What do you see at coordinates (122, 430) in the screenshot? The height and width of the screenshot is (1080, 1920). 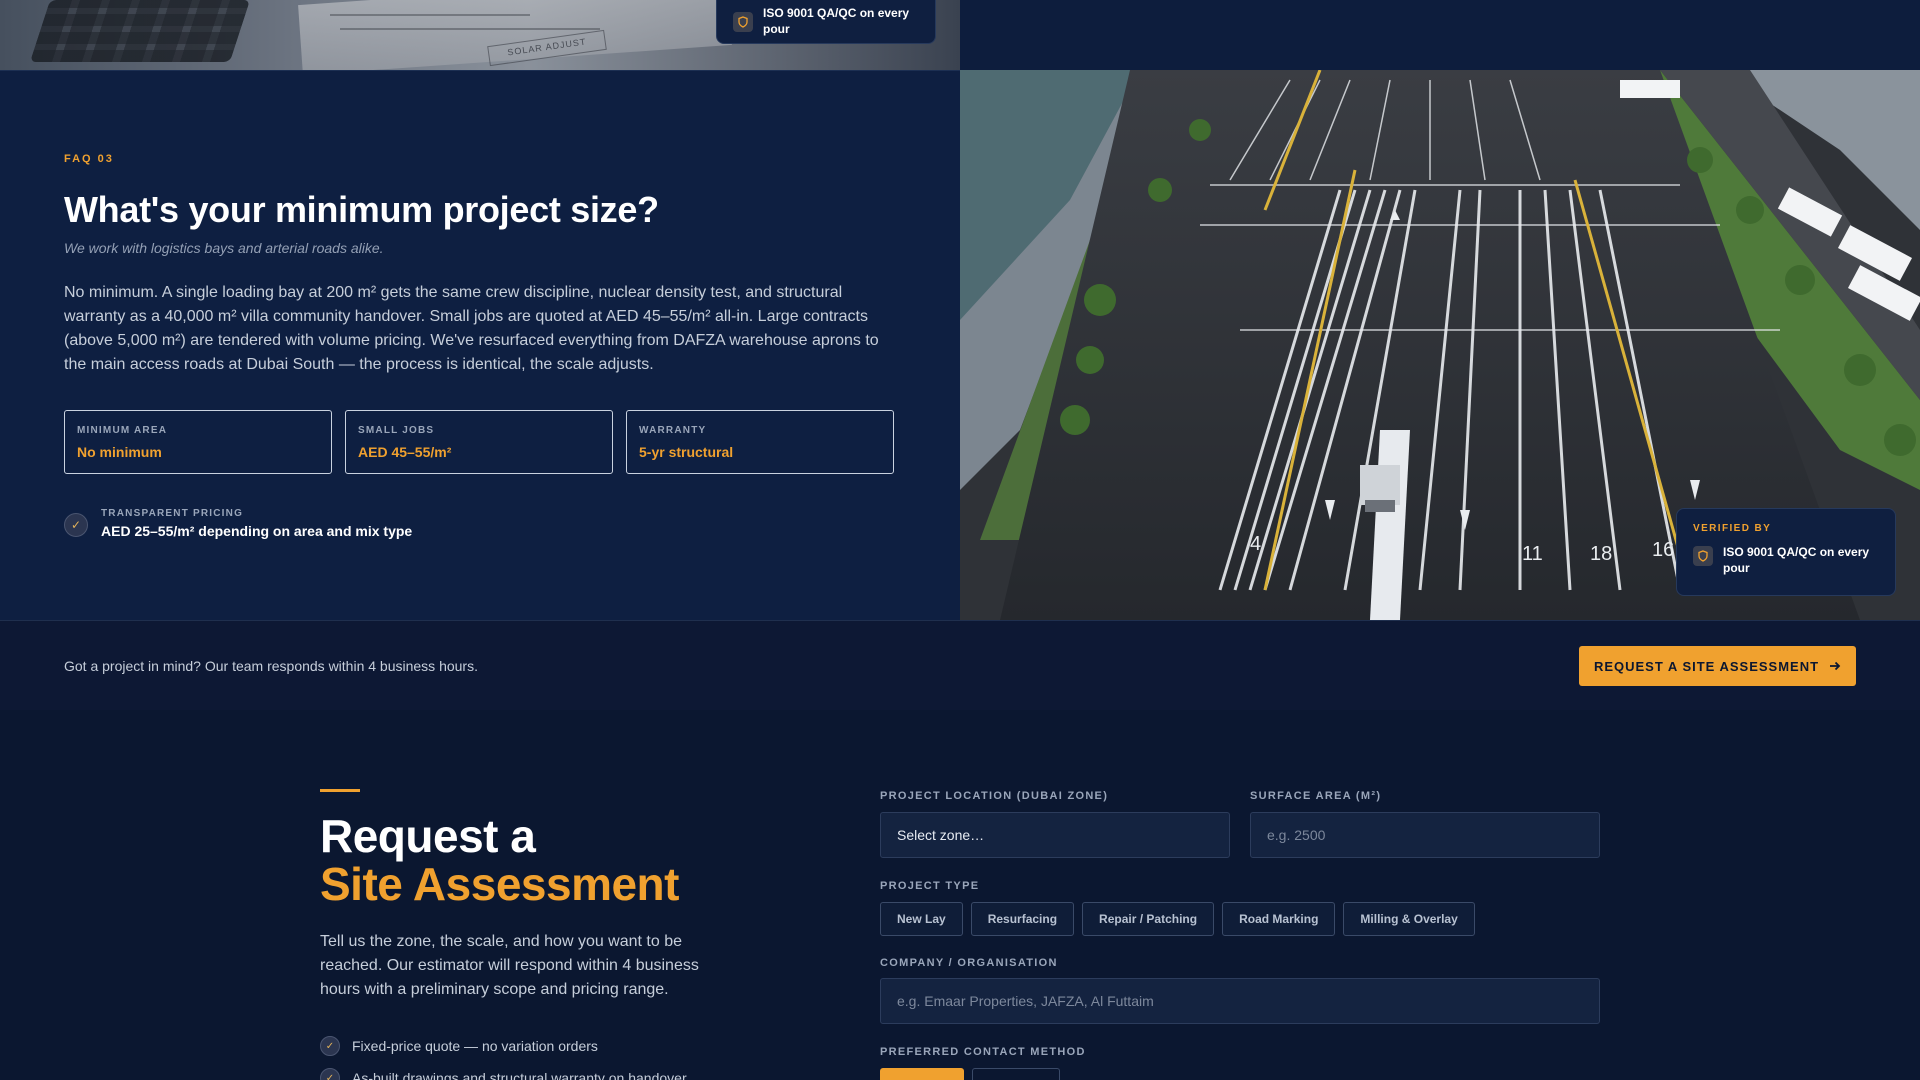 I see `stat-label: MINIMUM AREA` at bounding box center [122, 430].